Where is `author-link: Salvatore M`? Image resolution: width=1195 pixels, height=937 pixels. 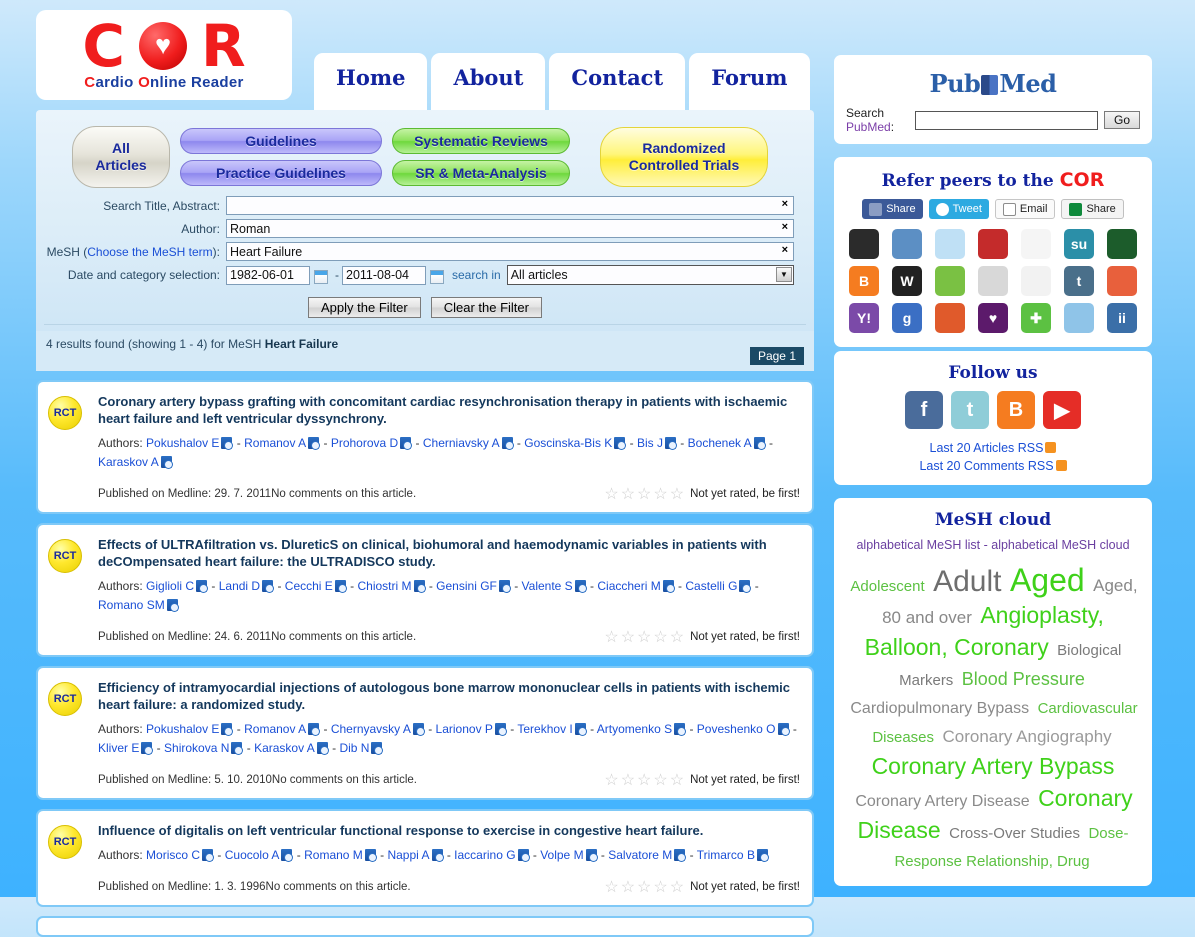 author-link: Salvatore M is located at coordinates (640, 855).